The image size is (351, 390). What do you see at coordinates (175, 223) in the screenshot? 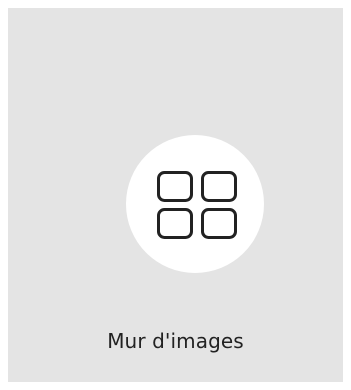
I see `grid-cell-bottom-left-icon` at bounding box center [175, 223].